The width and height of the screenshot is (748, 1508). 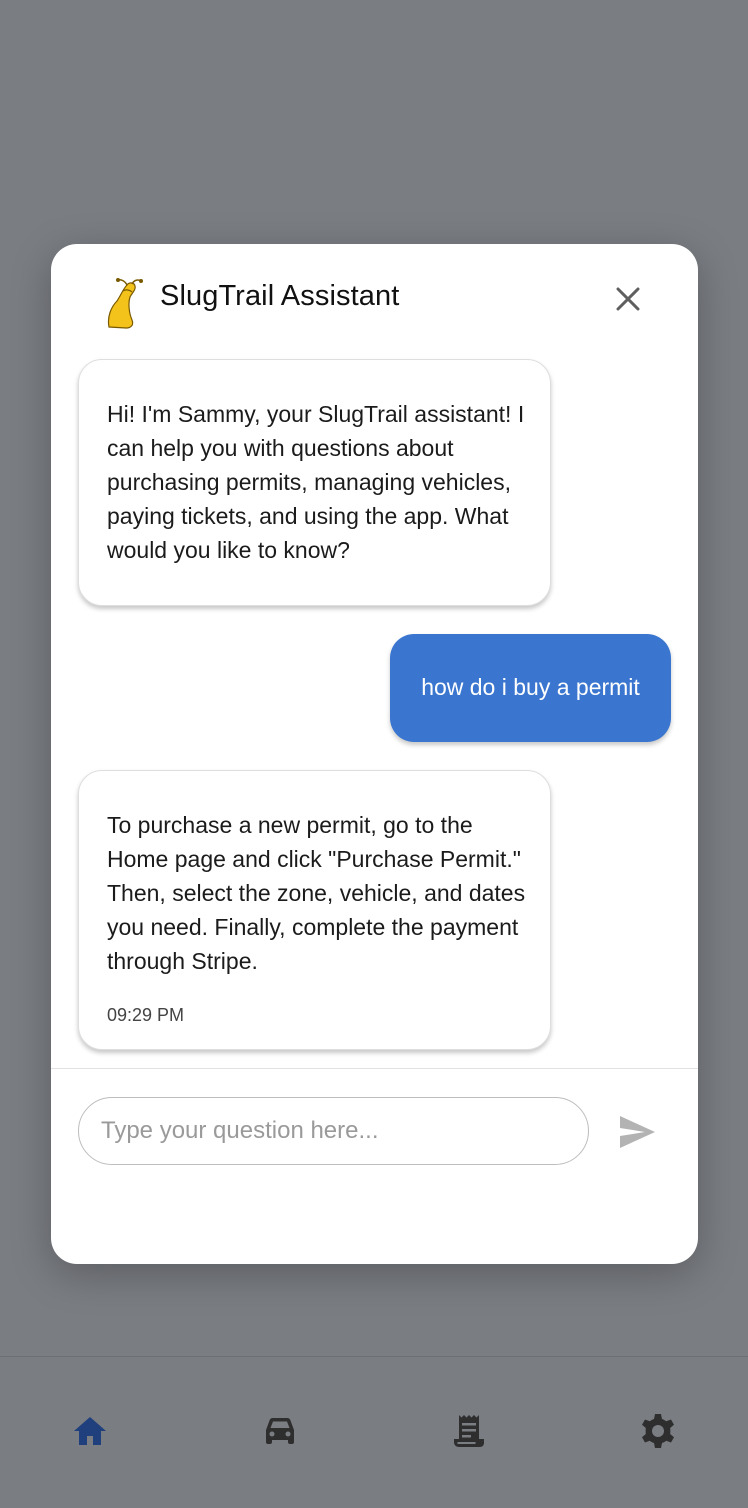 I want to click on message-text: how do i buy a permit, so click(x=530, y=687).